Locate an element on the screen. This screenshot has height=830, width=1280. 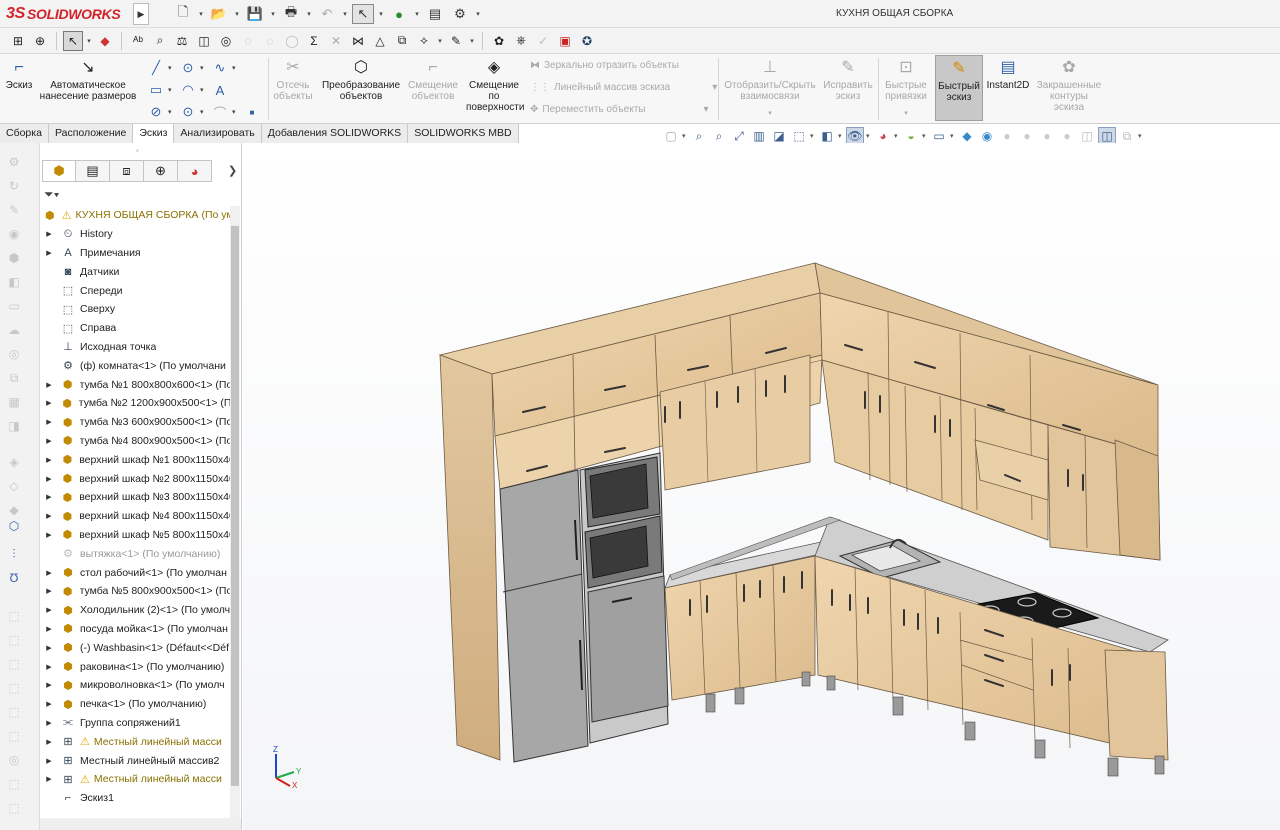
zebra-icon: ⟡ is located at coordinates (424, 41).